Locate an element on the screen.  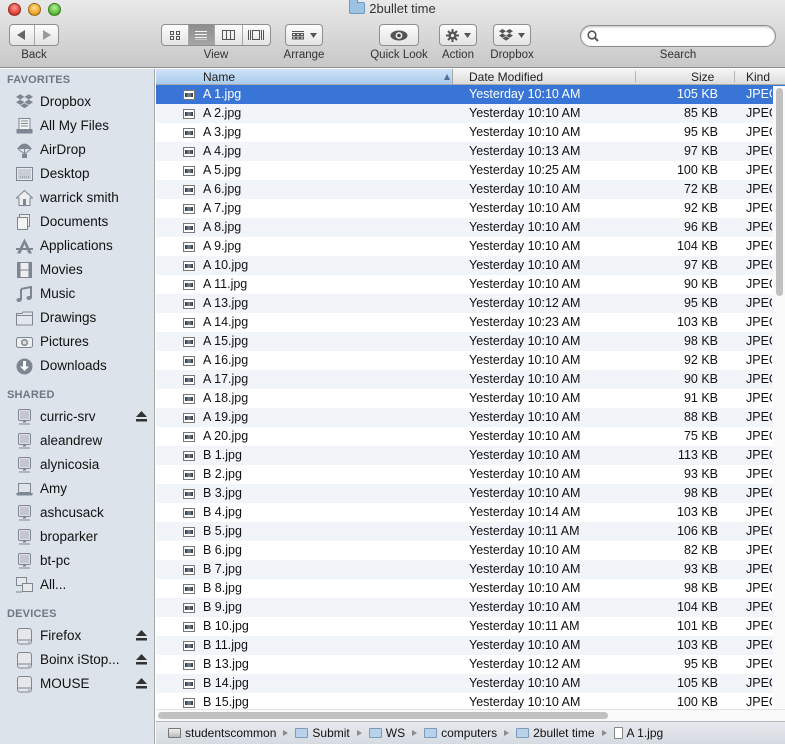
search-input is located at coordinates (685, 36).